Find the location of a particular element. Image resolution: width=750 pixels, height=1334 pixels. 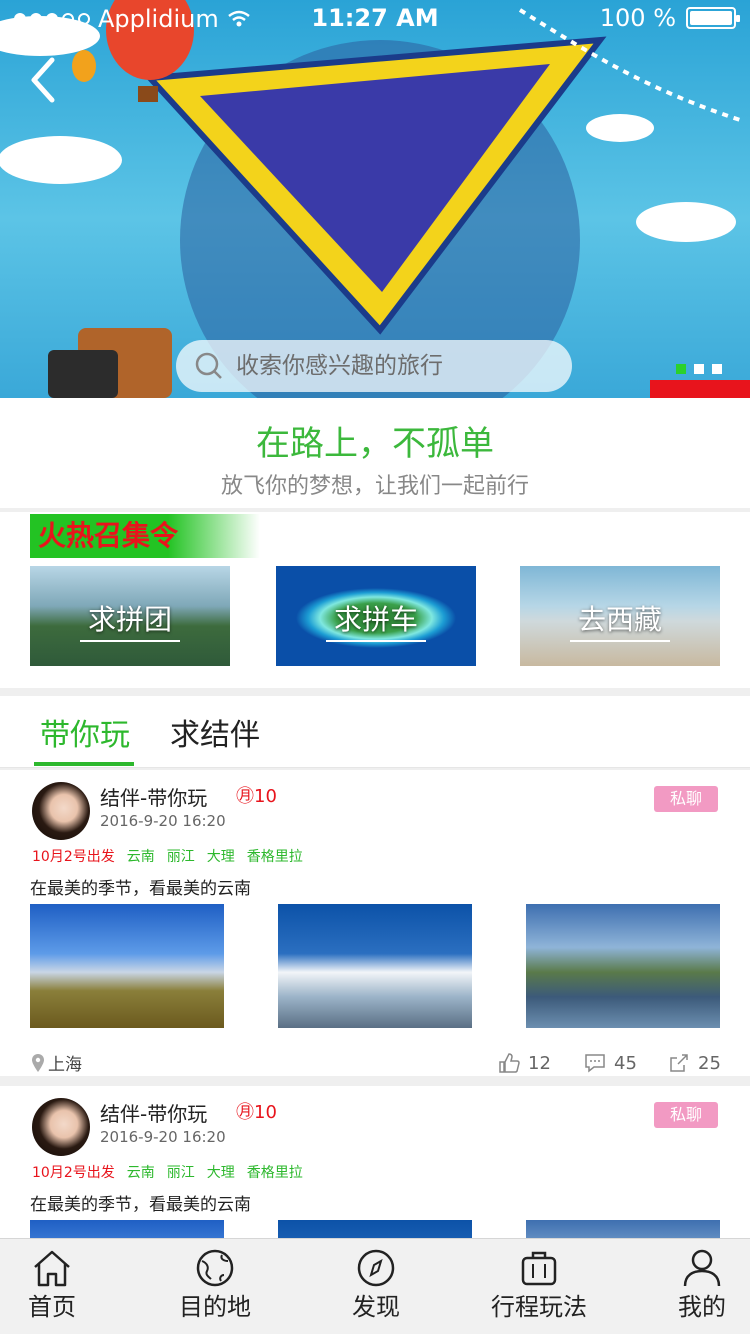

slogan-main: 在路上，不孤单 is located at coordinates (375, 444).